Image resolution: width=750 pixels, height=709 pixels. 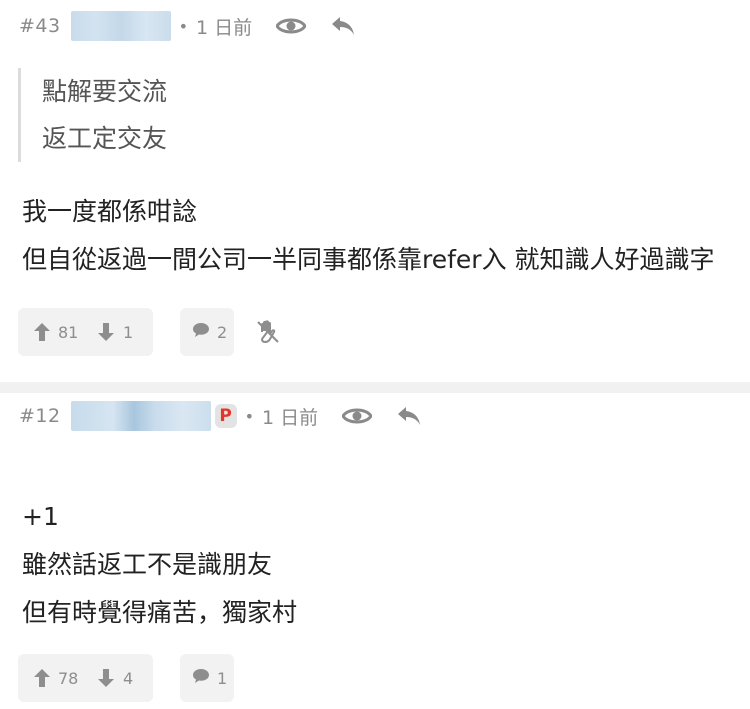 I want to click on downvote-count: 4, so click(x=128, y=678).